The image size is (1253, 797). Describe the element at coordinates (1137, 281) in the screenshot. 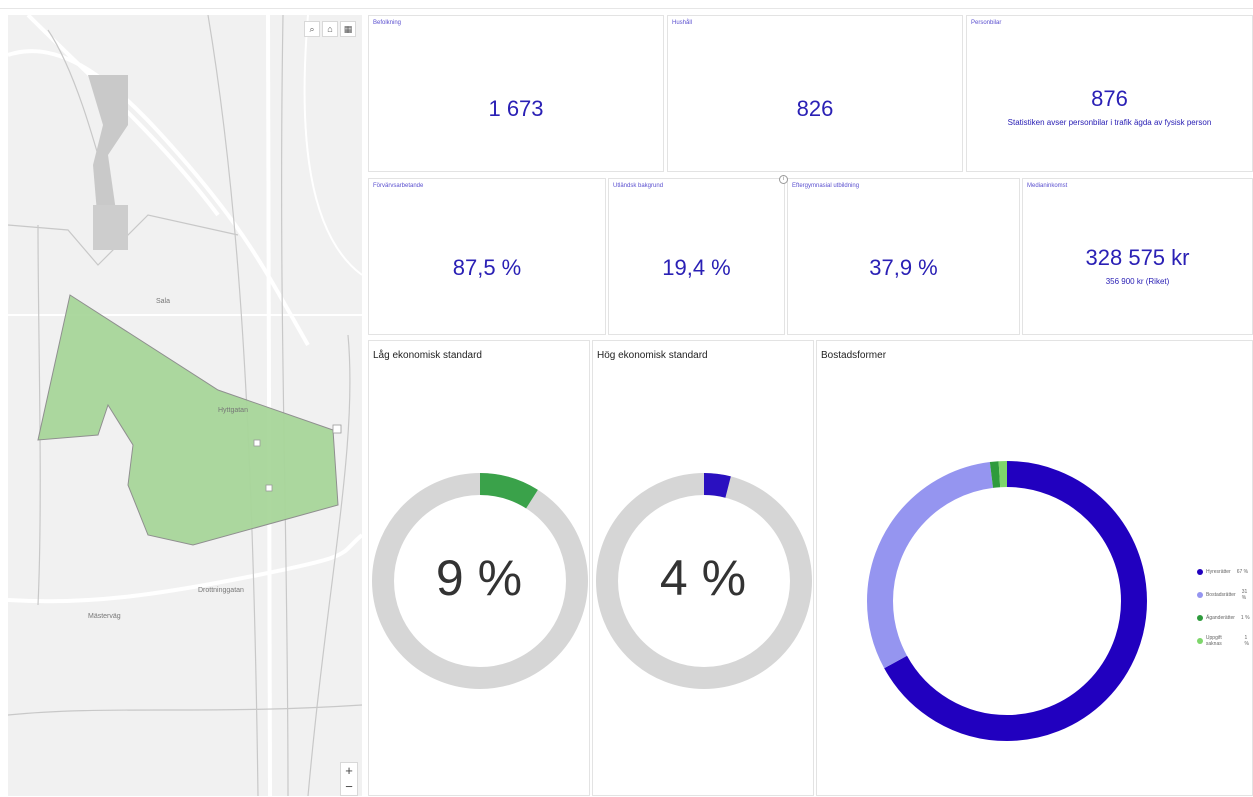

I see `kpi-note: 356 900 kr (Riket)` at that location.